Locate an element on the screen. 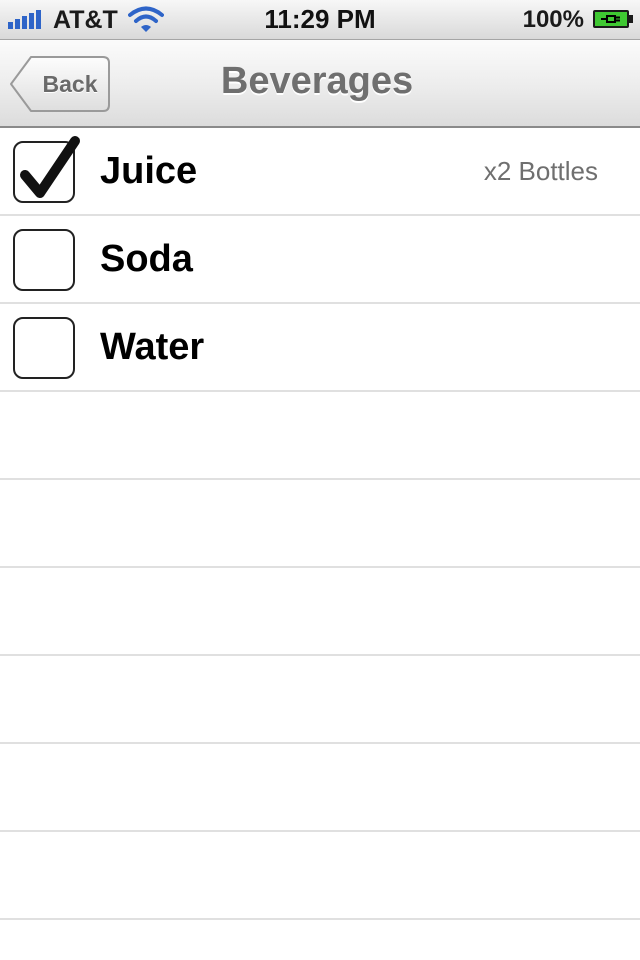 The height and width of the screenshot is (960, 640). back-button: Back is located at coordinates (60, 84).